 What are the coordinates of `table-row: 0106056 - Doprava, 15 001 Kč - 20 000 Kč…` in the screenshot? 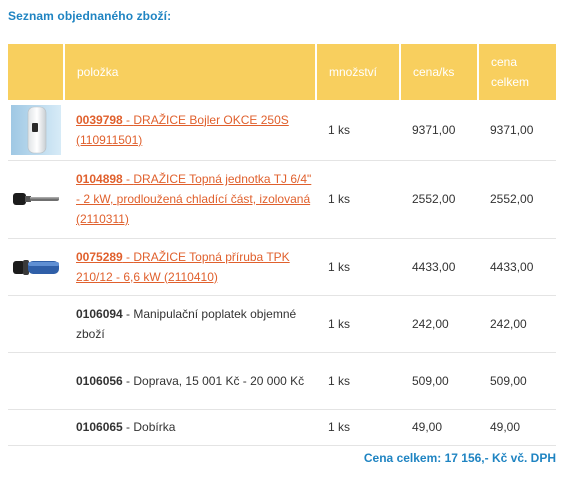 It's located at (282, 381).